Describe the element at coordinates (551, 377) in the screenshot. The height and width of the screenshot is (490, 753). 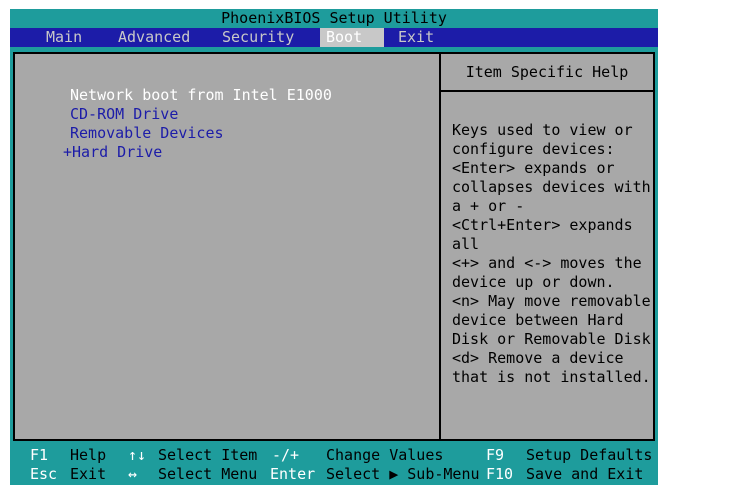
I see `help-line: that is not installed.` at that location.